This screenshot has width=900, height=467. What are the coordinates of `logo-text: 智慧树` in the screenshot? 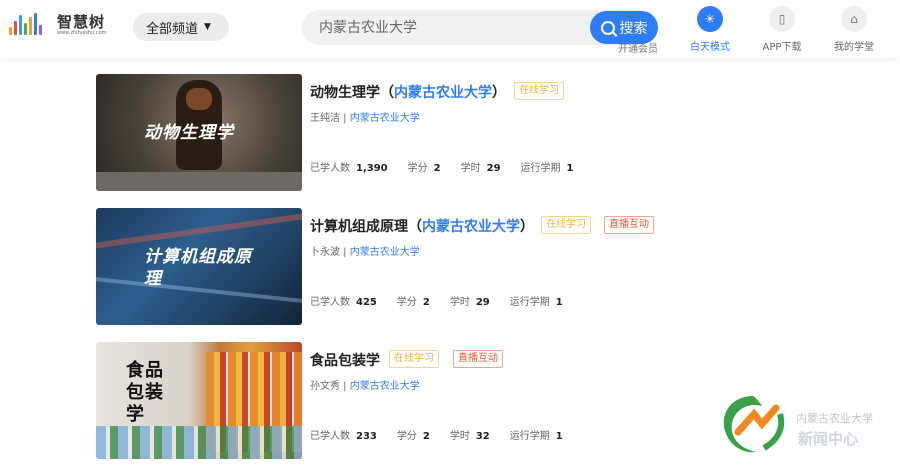 It's located at (81, 22).